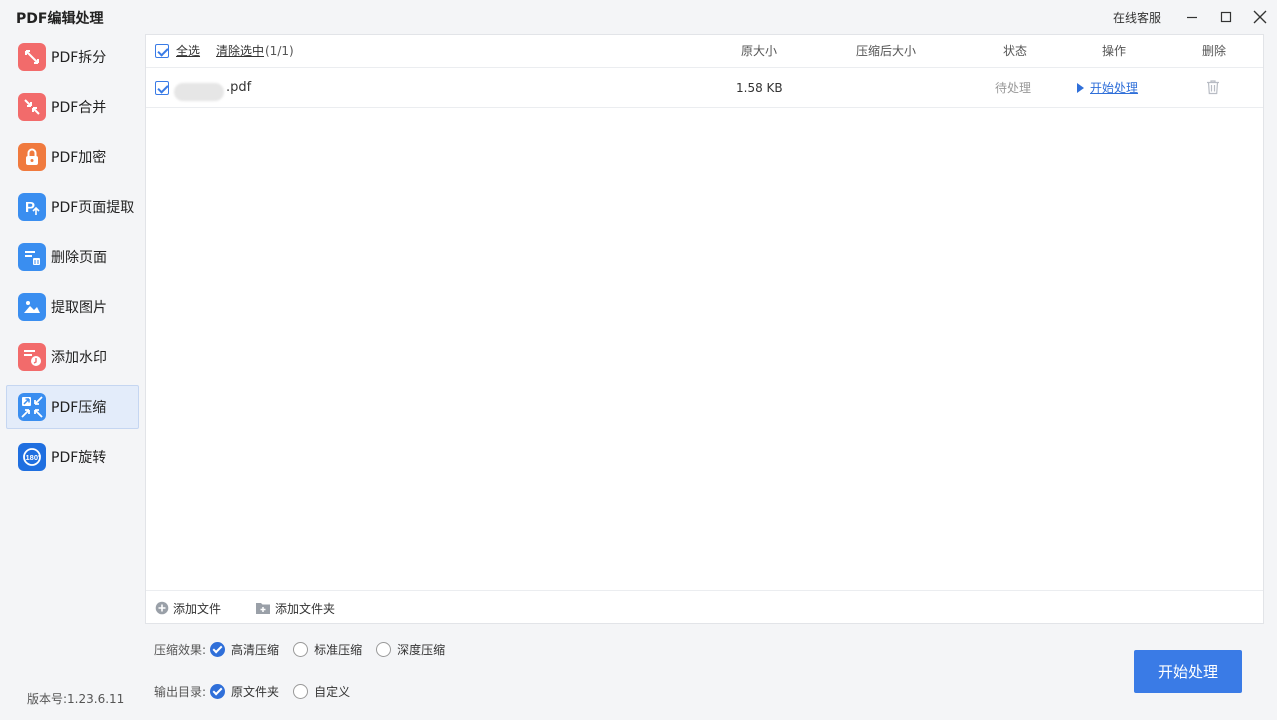 The width and height of the screenshot is (1277, 720). I want to click on option-label: 深度压缩, so click(421, 649).